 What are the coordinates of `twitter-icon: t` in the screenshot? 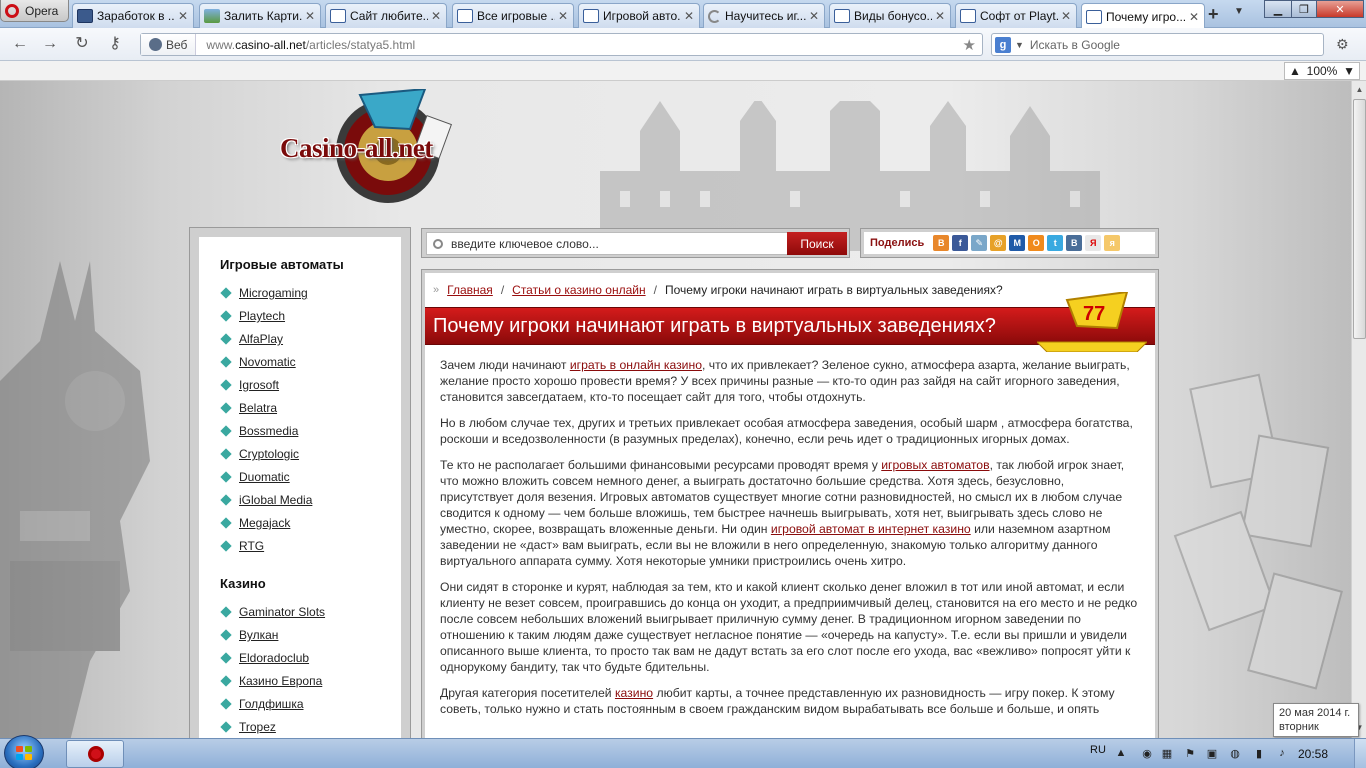 It's located at (1055, 243).